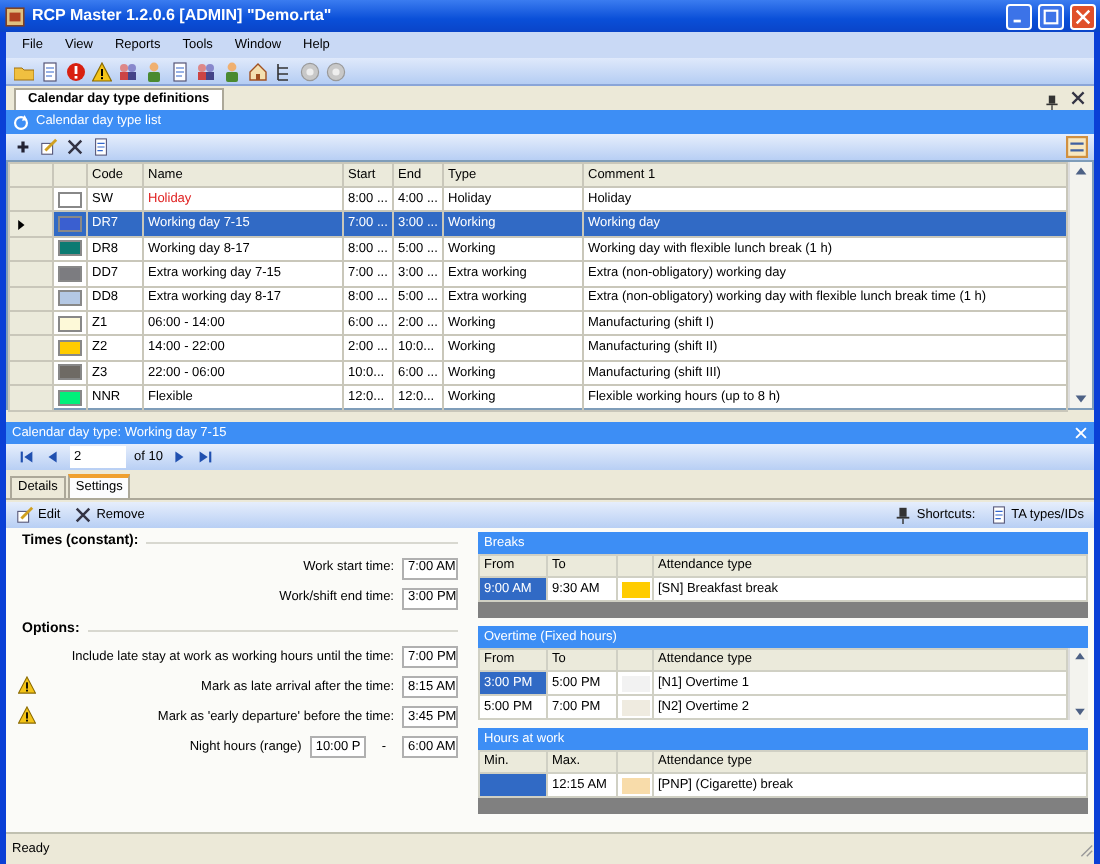 Image resolution: width=1100 pixels, height=864 pixels. Describe the element at coordinates (102, 71) in the screenshot. I see `warning-icon` at that location.